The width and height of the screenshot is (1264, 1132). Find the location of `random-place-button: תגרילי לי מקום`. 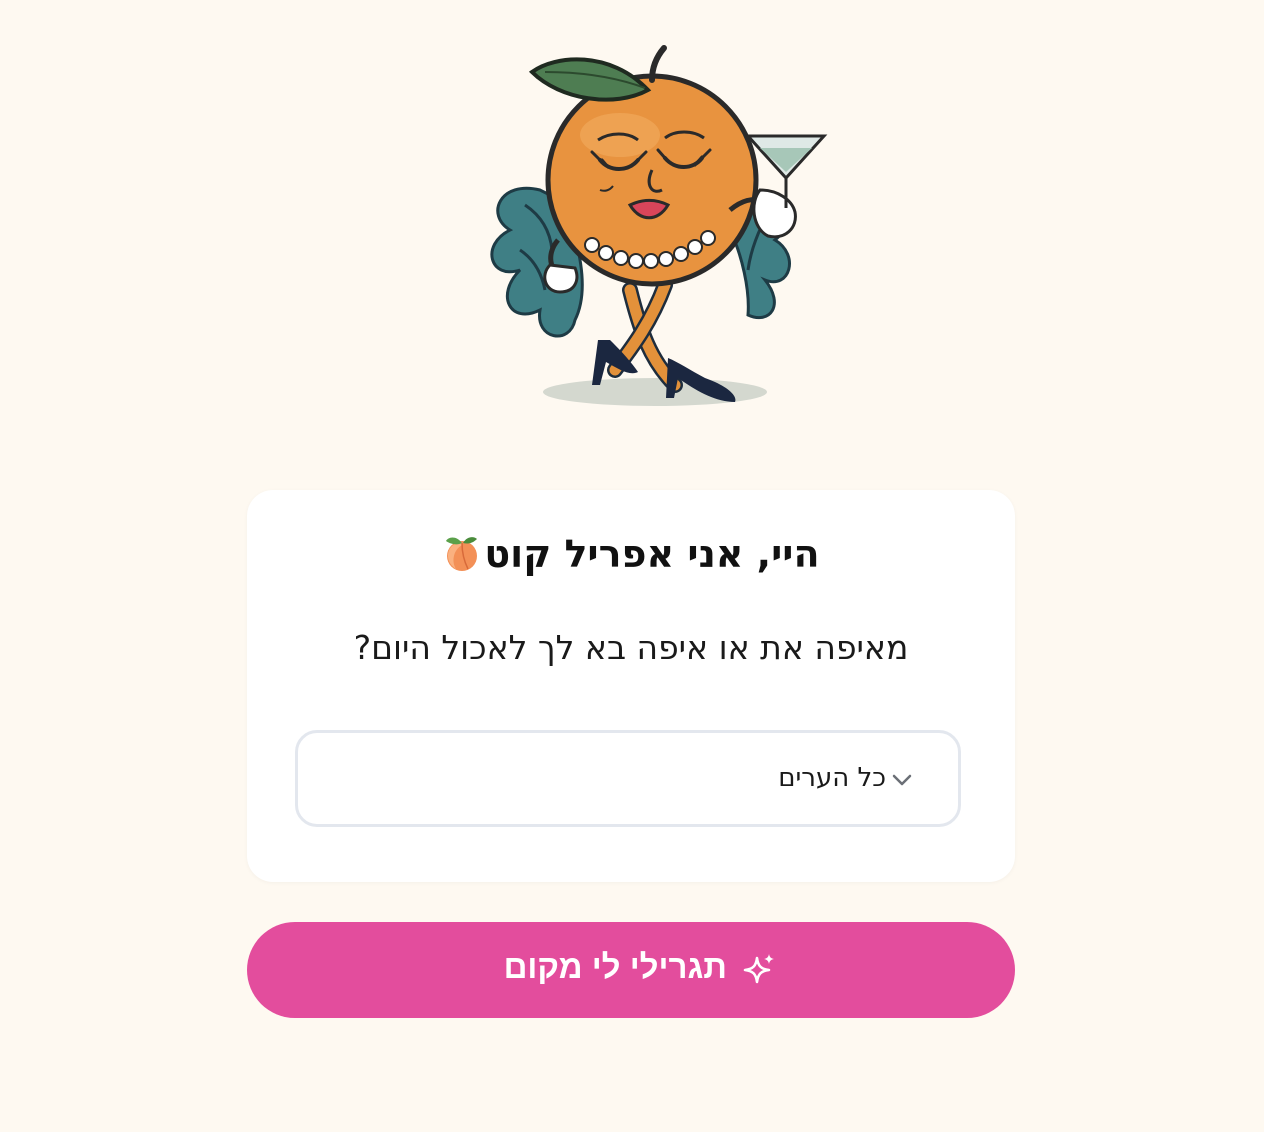

random-place-button: תגרילי לי מקום is located at coordinates (631, 970).